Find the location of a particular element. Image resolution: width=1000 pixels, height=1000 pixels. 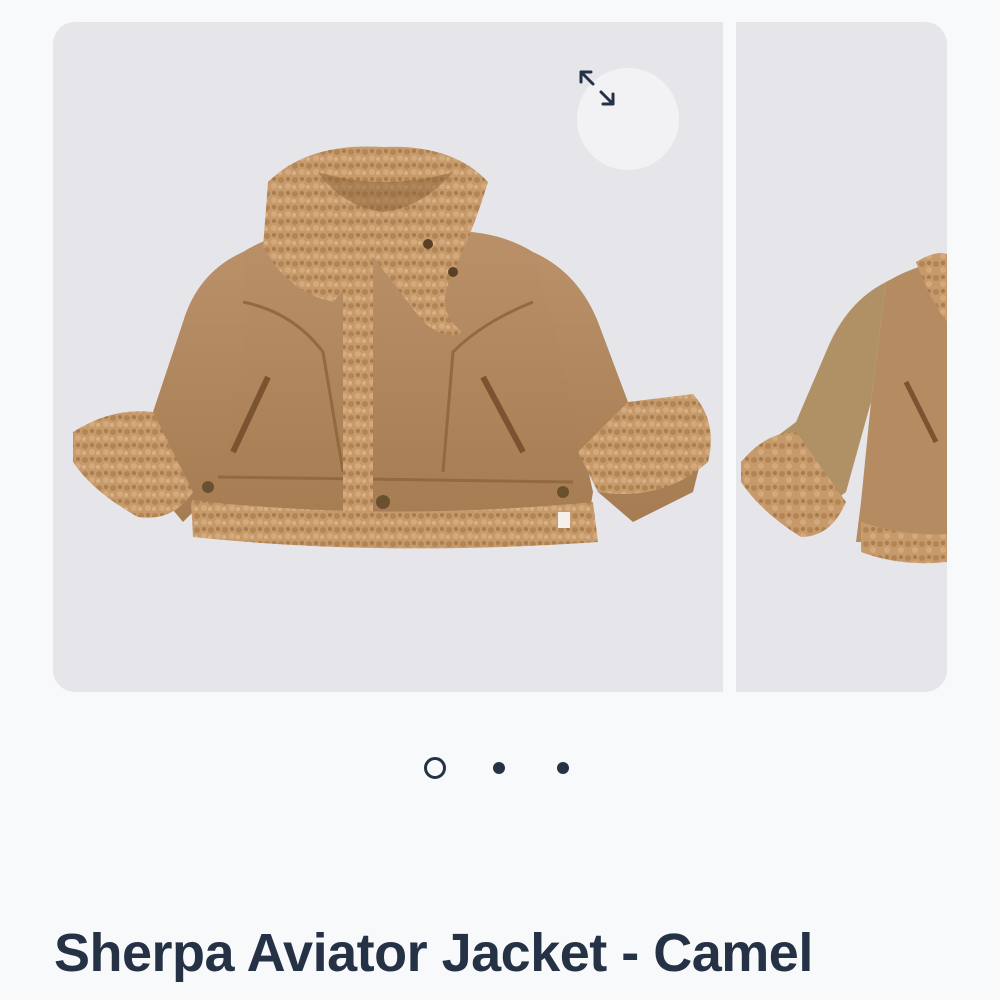

product-title: Sherpa Aviator Jacket - Camel is located at coordinates (433, 953).